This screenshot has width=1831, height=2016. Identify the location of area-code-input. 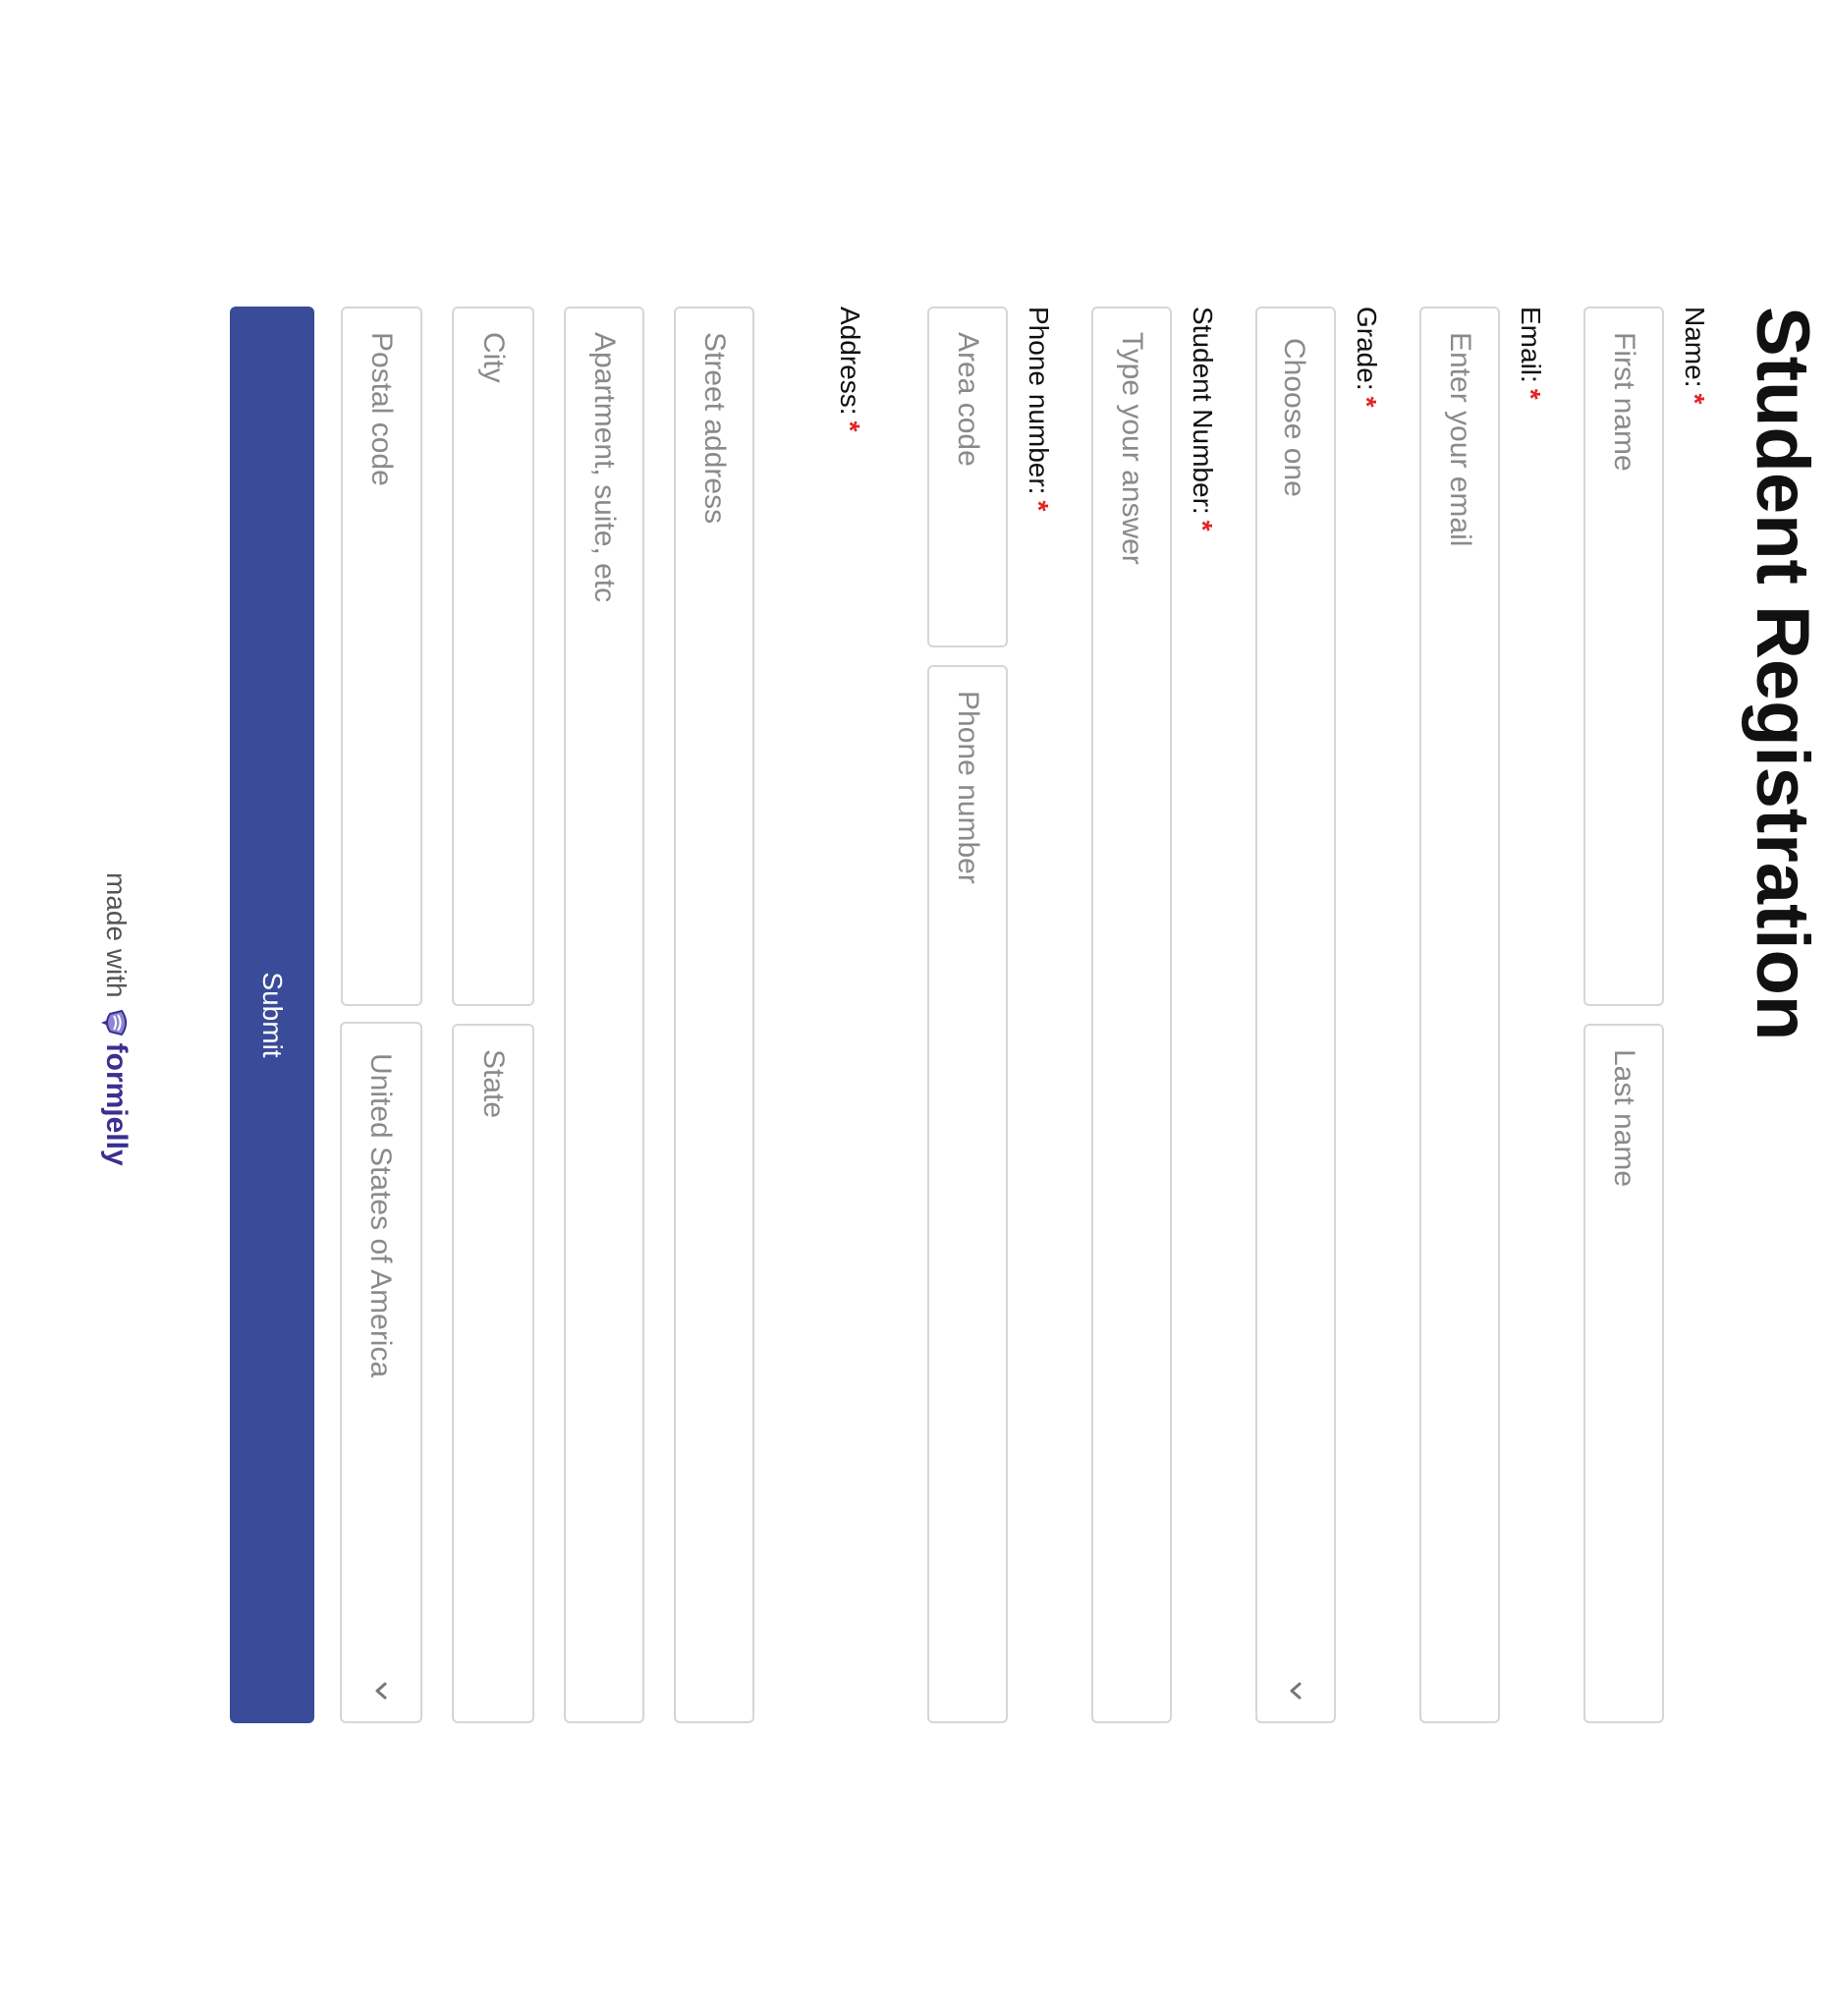
(967, 476).